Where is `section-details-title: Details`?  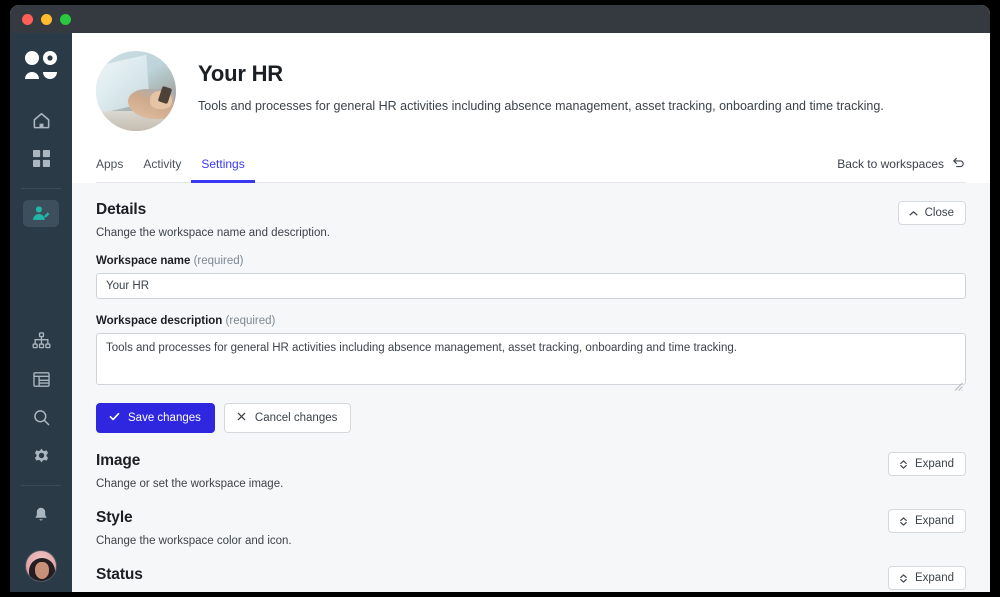 section-details-title: Details is located at coordinates (121, 209).